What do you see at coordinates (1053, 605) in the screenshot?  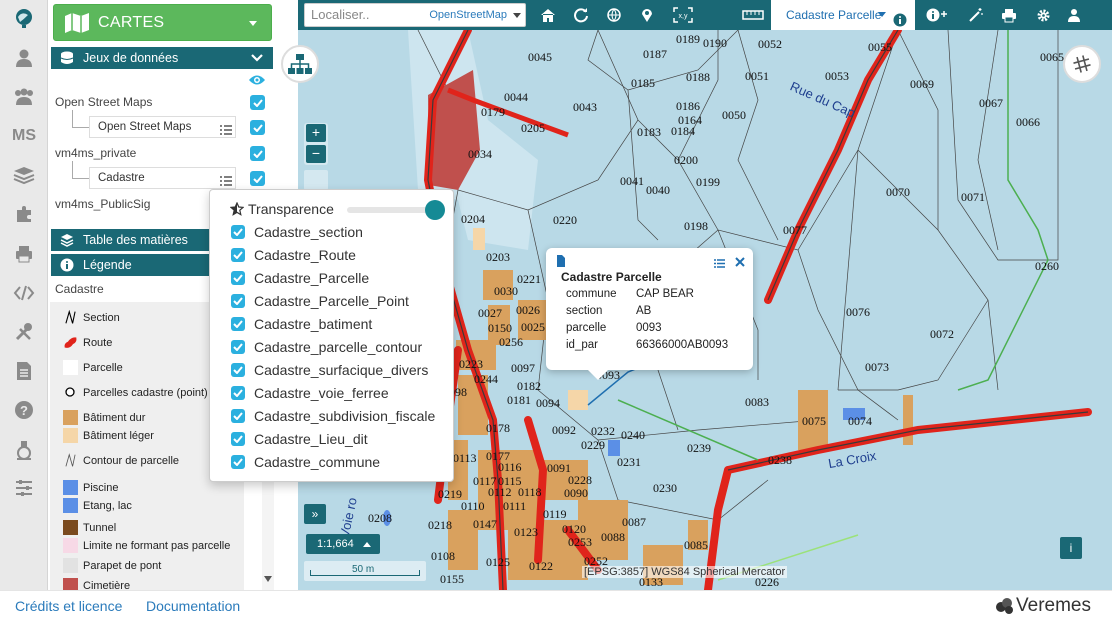 I see `brand-name: Veremes` at bounding box center [1053, 605].